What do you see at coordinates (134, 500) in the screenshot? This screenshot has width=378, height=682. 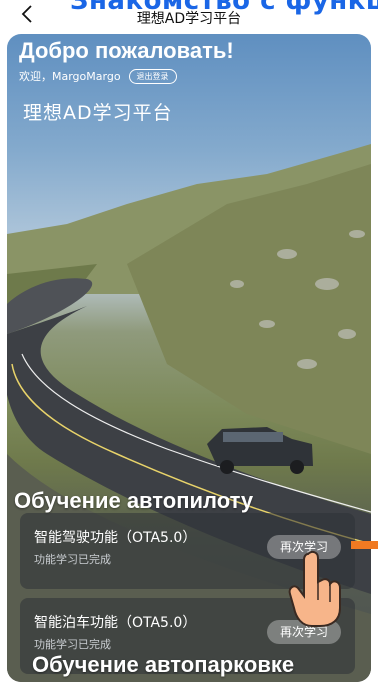 I see `caption-autopilot: Обучение автопилоту` at bounding box center [134, 500].